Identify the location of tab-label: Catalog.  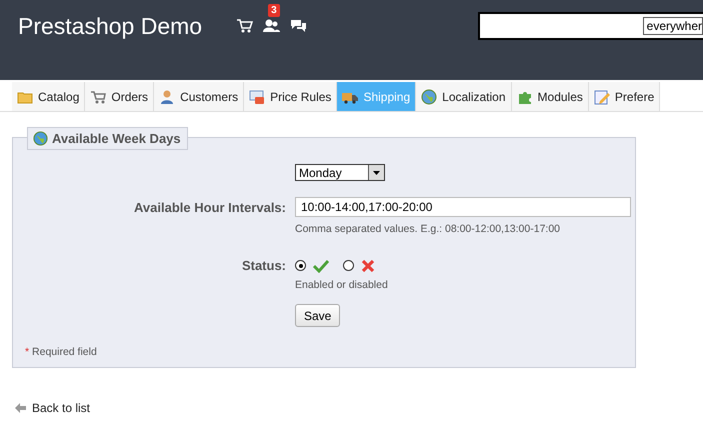
(59, 97).